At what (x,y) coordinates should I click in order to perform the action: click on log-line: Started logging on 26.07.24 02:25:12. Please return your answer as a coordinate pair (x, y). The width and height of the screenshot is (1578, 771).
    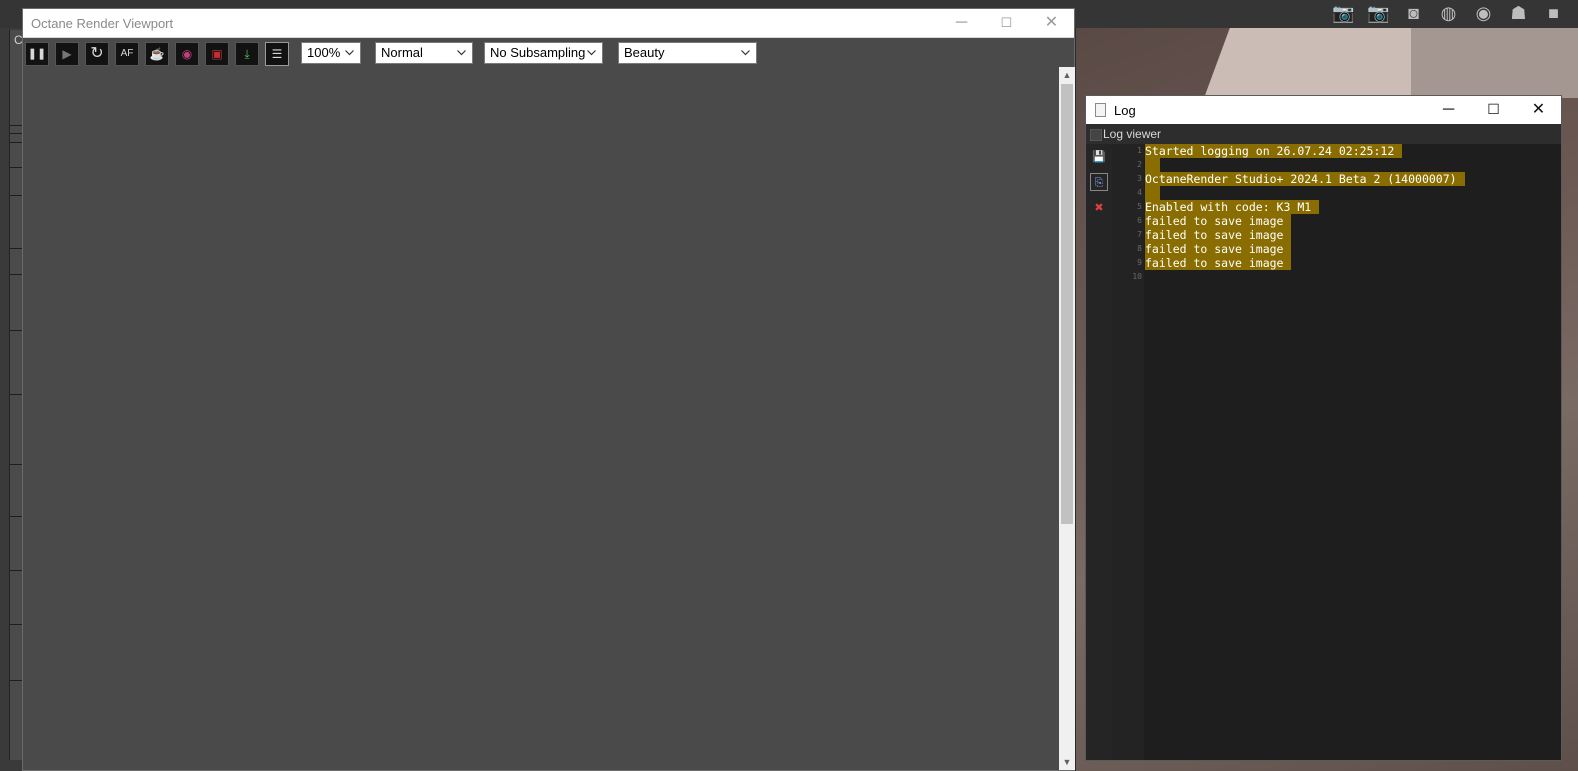
    Looking at the image, I should click on (1274, 151).